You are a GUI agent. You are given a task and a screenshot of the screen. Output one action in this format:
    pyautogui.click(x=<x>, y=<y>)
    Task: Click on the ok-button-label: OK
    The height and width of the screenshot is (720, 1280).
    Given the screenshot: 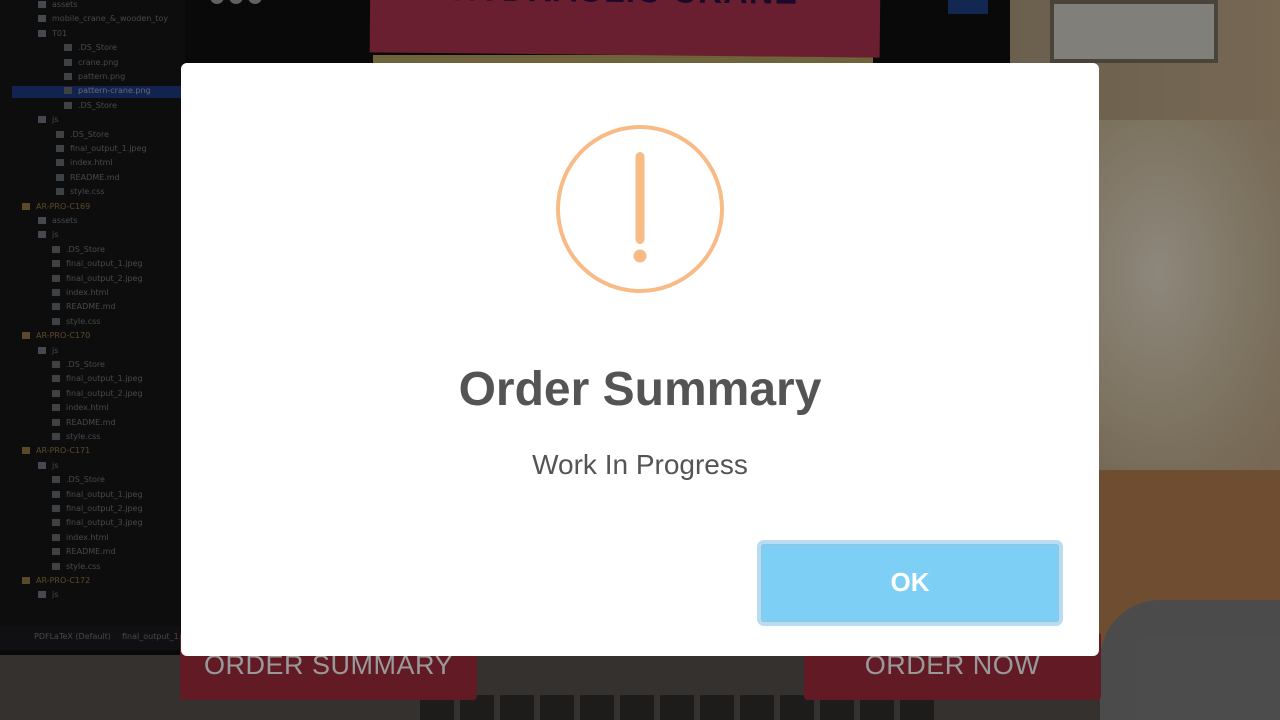 What is the action you would take?
    pyautogui.click(x=910, y=582)
    